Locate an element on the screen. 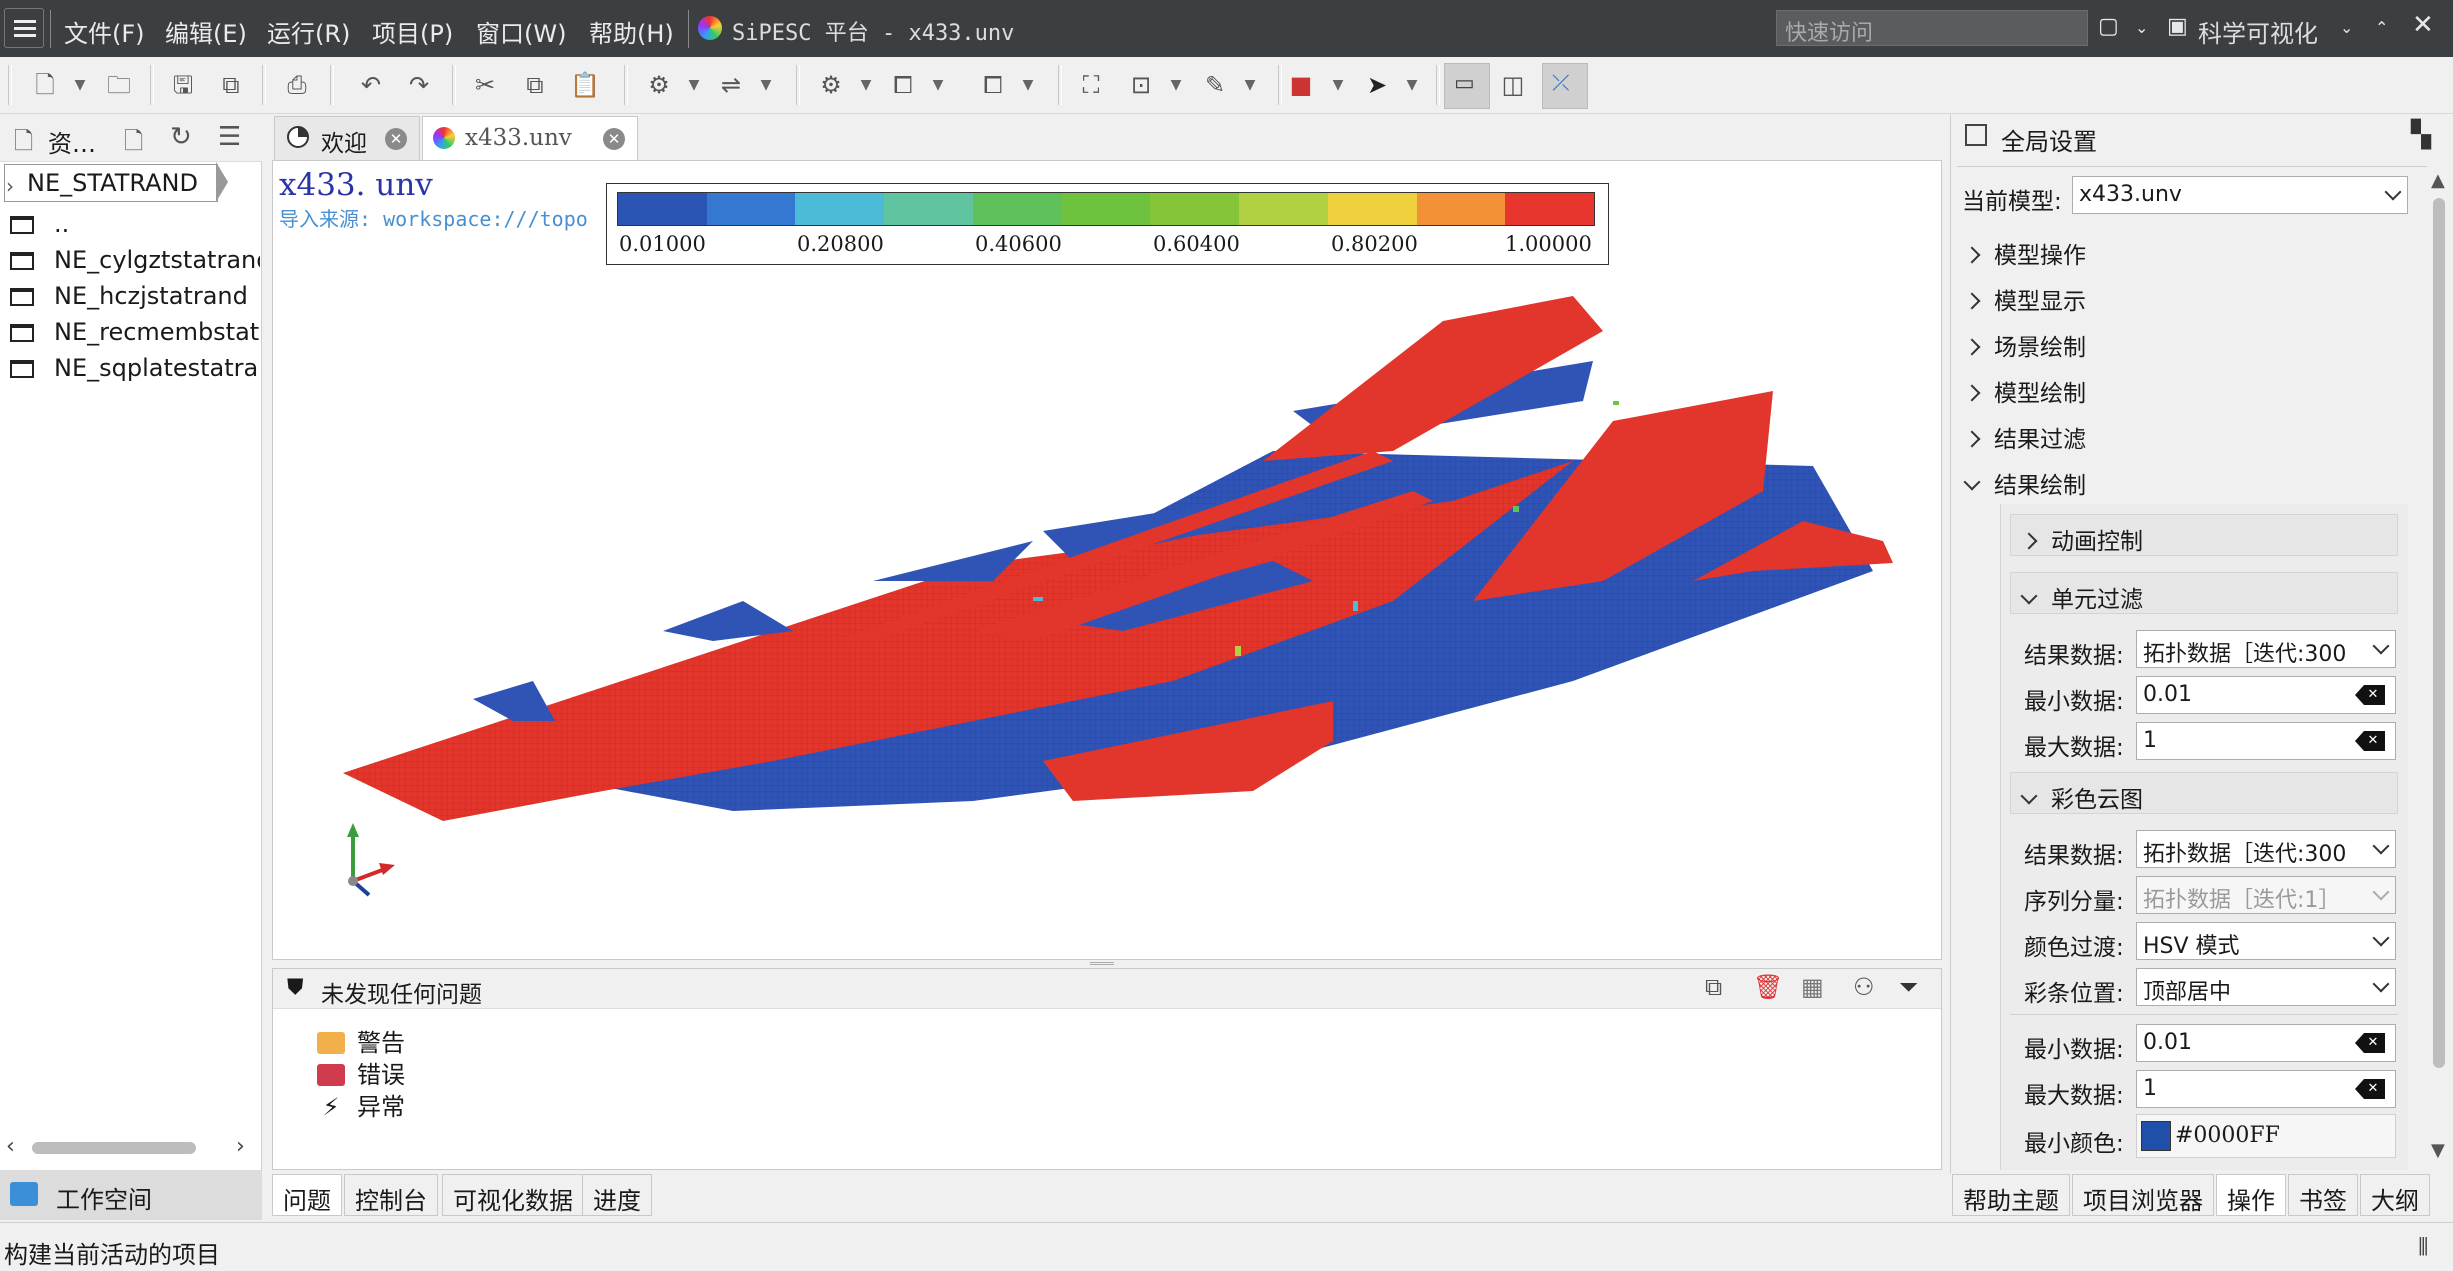  panel-layout-icon: ▚ is located at coordinates (2421, 135).